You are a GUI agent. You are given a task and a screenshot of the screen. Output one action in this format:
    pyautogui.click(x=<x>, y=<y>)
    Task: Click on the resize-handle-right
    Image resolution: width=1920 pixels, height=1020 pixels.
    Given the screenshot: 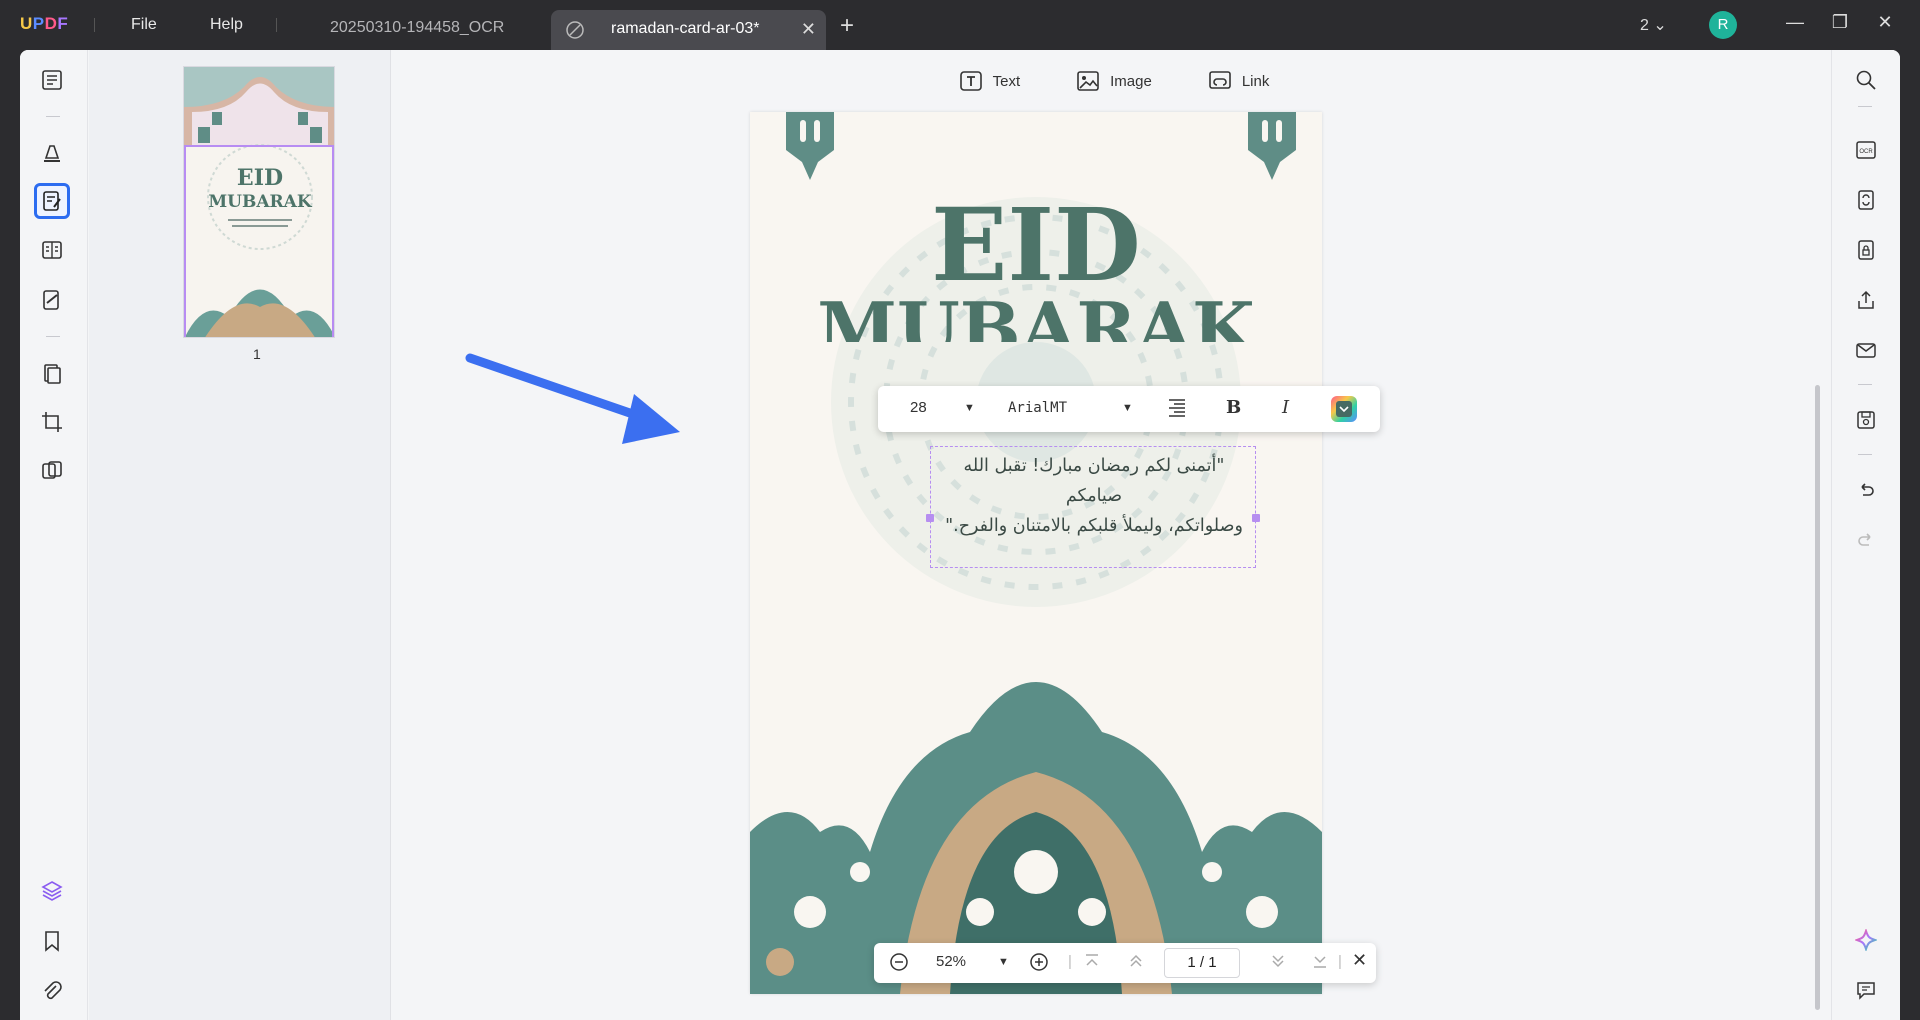 What is the action you would take?
    pyautogui.click(x=1256, y=518)
    